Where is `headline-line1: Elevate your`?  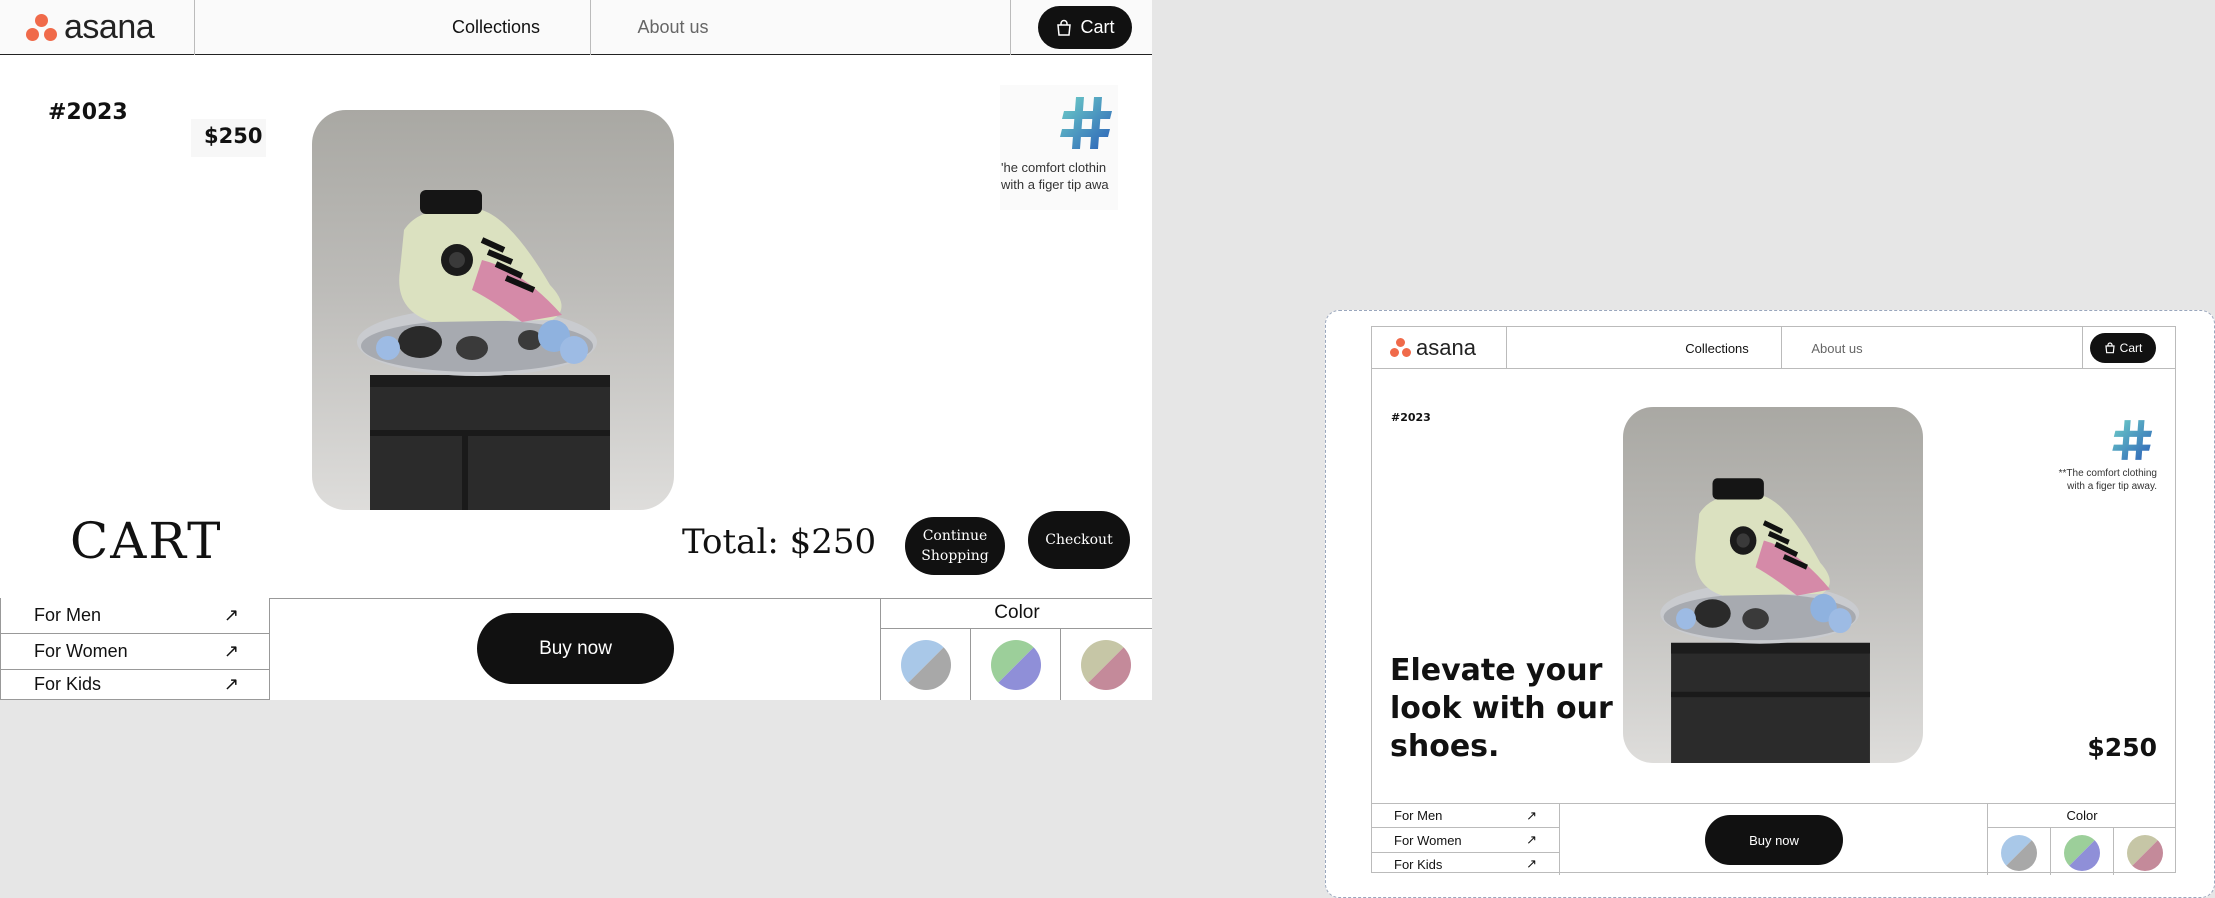
headline-line1: Elevate your is located at coordinates (1496, 670).